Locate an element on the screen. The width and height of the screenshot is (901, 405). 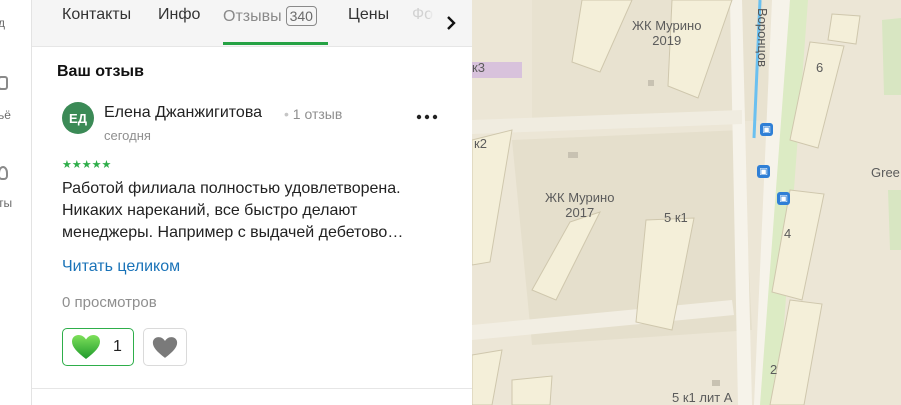
author-name: Елена Джанжигитова is located at coordinates (183, 113).